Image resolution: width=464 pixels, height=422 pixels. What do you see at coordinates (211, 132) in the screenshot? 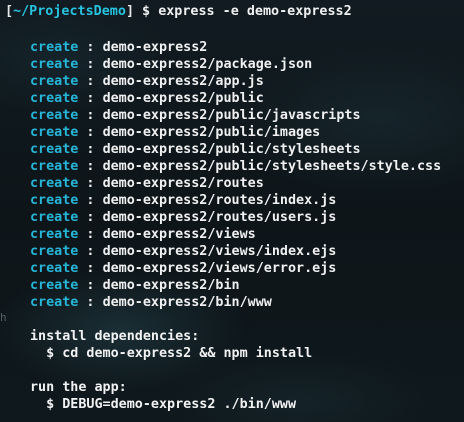
I see `created-path: demo-express2/public/images` at bounding box center [211, 132].